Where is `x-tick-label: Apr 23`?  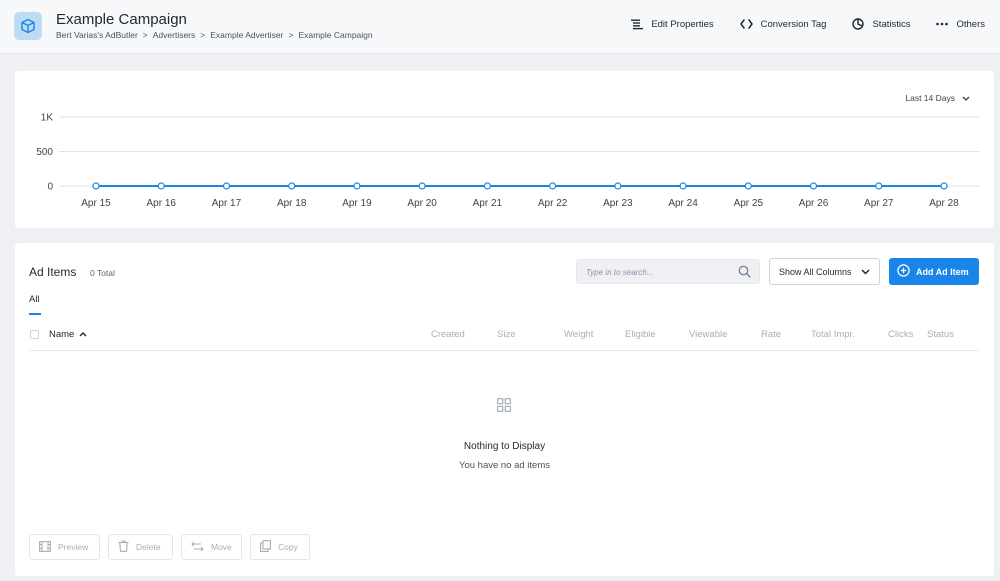
x-tick-label: Apr 23 is located at coordinates (618, 203).